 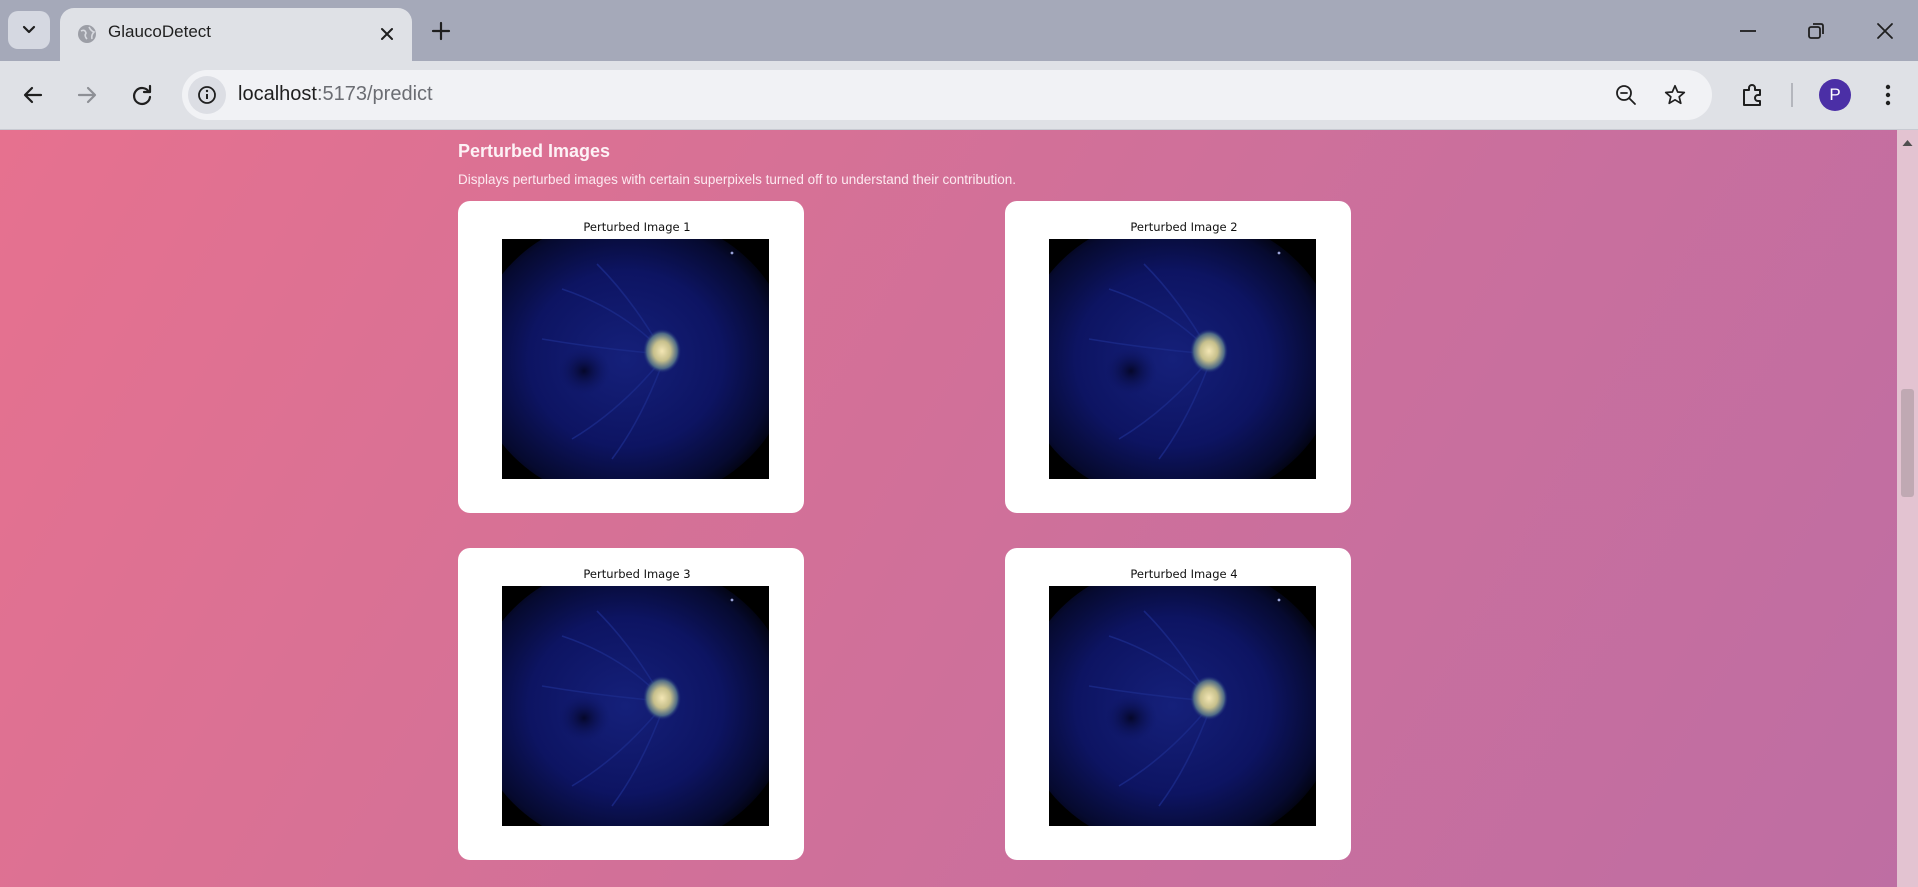 I want to click on site-info-button, so click(x=207, y=95).